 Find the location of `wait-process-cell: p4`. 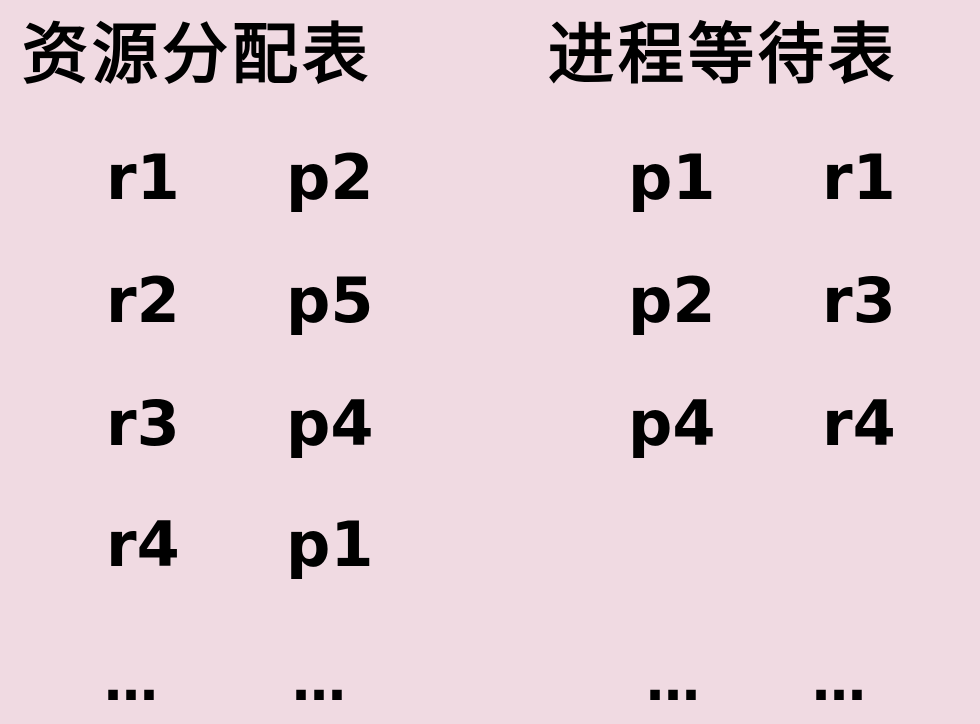

wait-process-cell: p4 is located at coordinates (672, 423).